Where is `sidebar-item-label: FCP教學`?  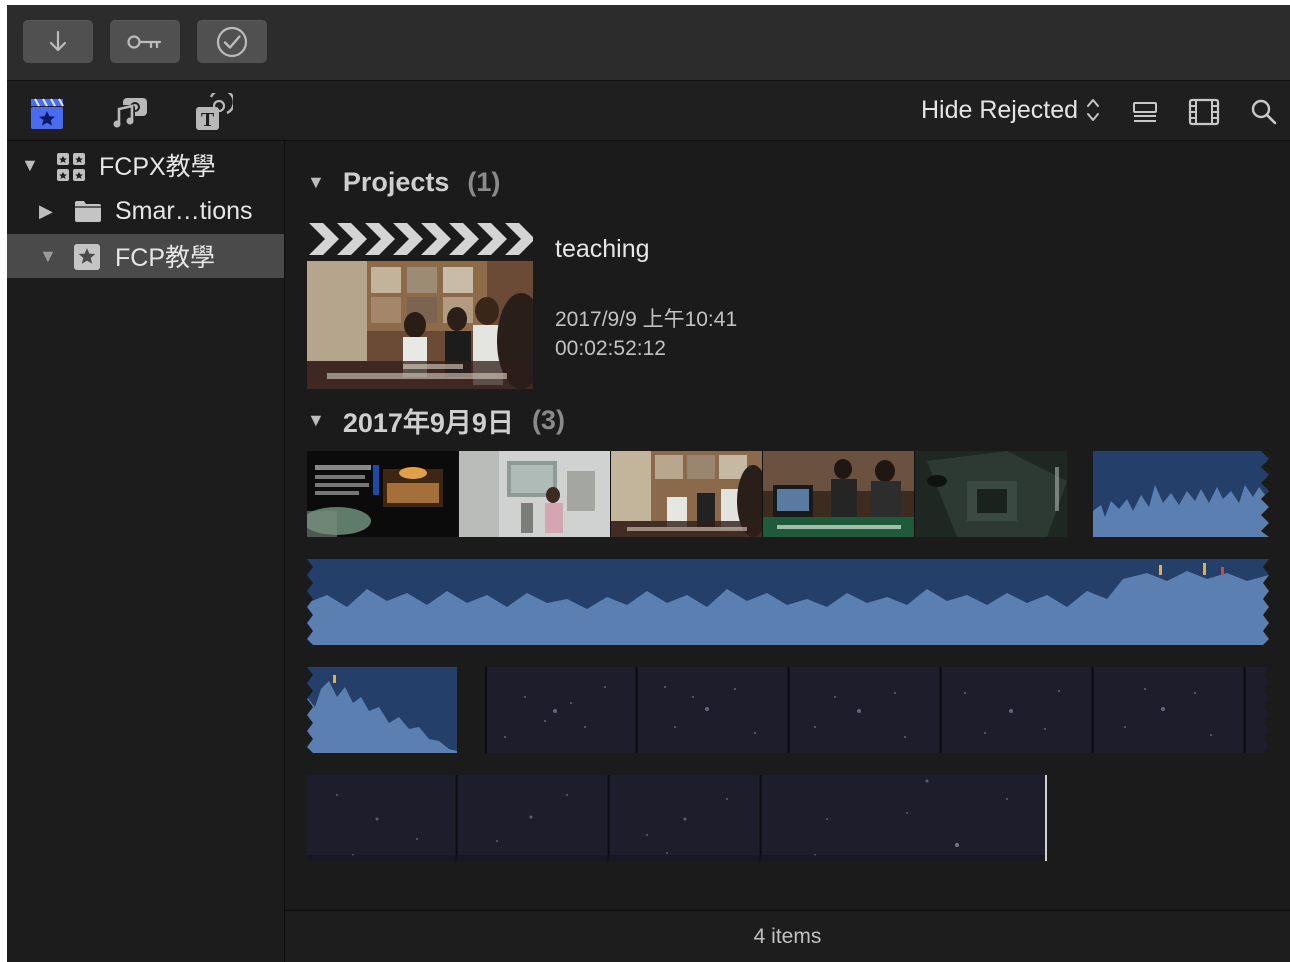
sidebar-item-label: FCP教學 is located at coordinates (165, 258).